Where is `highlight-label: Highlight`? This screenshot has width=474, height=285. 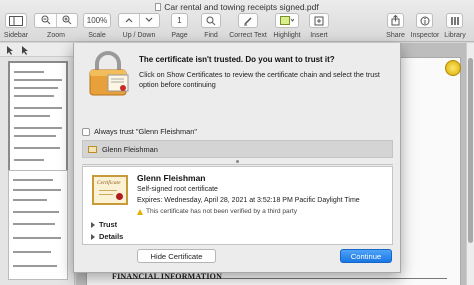
highlight-label: Highlight is located at coordinates (287, 35).